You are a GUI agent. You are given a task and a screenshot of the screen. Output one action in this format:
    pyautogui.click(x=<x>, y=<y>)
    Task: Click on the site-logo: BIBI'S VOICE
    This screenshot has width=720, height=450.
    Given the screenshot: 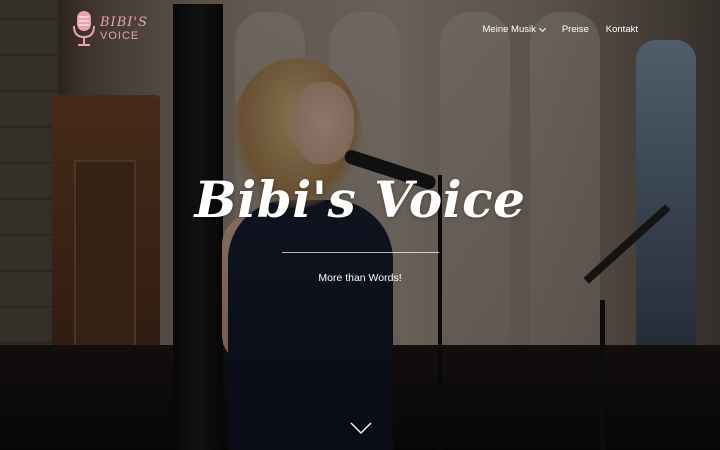 What is the action you would take?
    pyautogui.click(x=110, y=29)
    